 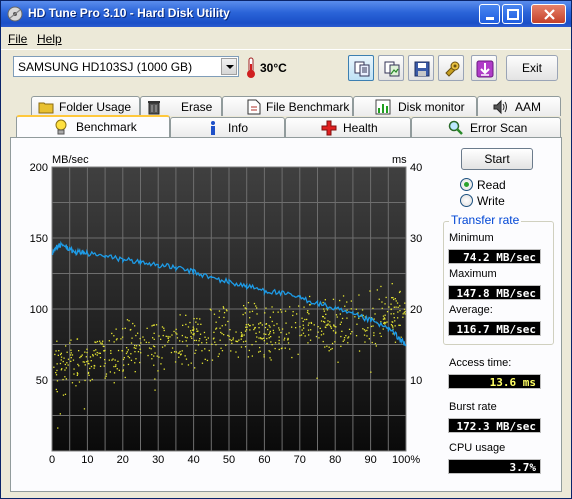 I want to click on tab-benchmark: Benchmark, so click(x=93, y=126).